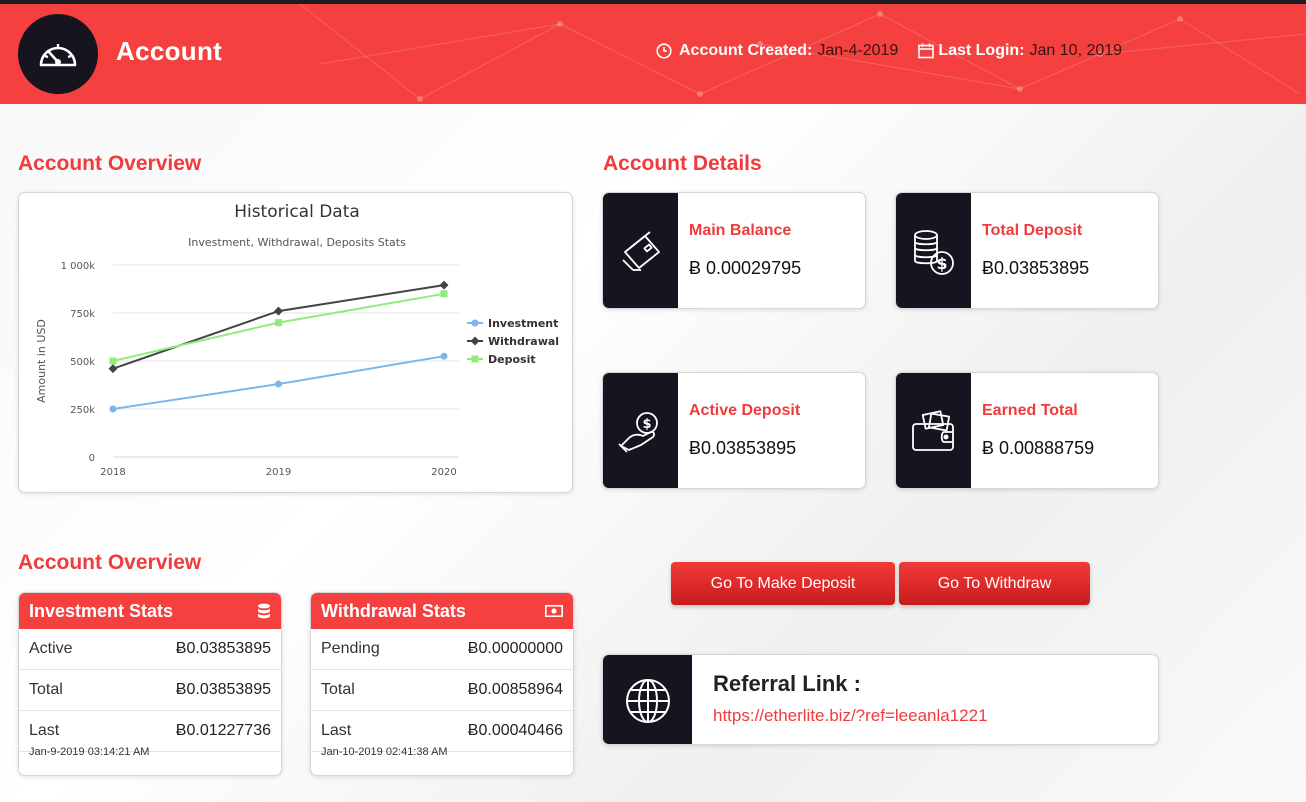 The width and height of the screenshot is (1306, 802). Describe the element at coordinates (745, 268) in the screenshot. I see `main-balance-value: Ƀ 0.00029795` at that location.